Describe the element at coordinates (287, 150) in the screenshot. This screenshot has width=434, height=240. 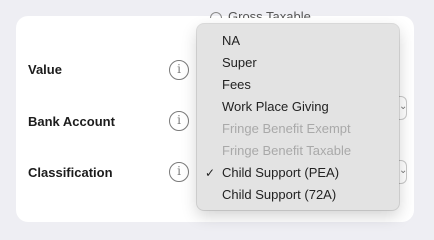
I see `menu-item-fringe-benefit-taxable: Fringe Benefit Taxable` at that location.